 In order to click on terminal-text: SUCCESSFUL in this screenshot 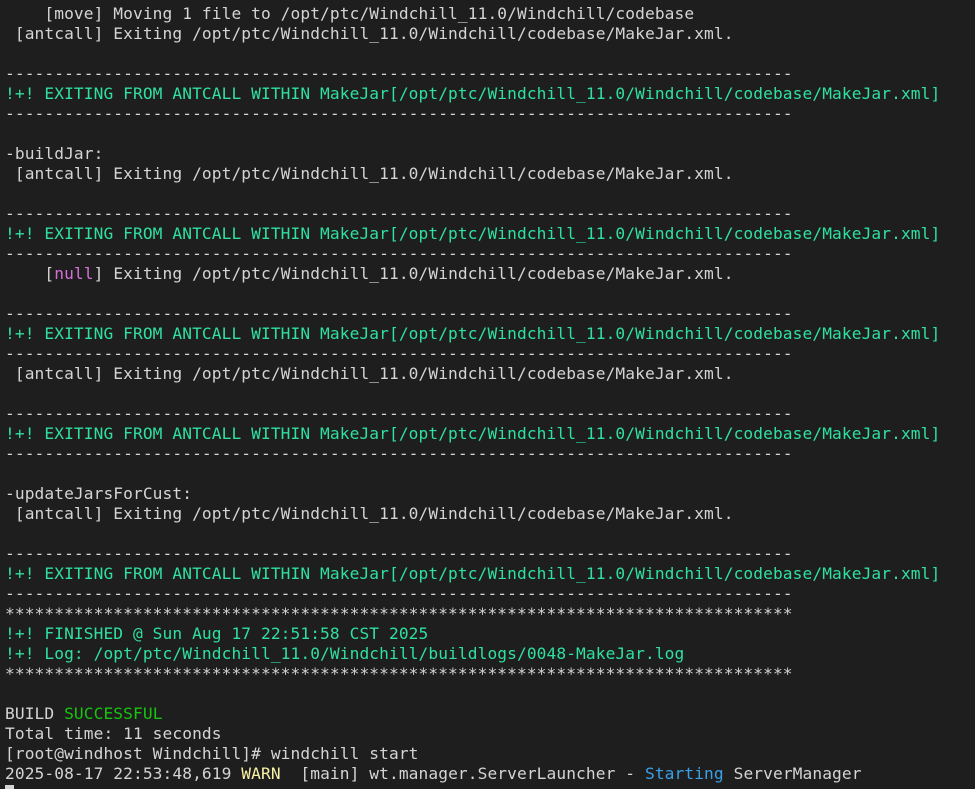, I will do `click(113, 713)`.